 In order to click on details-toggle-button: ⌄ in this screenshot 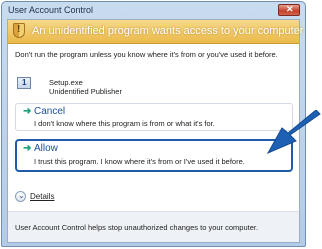, I will do `click(20, 196)`.